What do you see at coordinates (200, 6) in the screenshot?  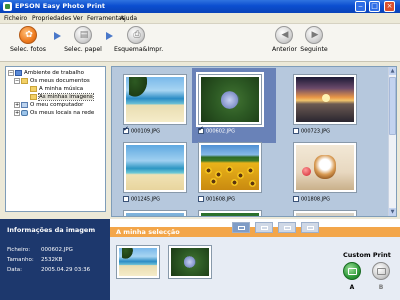 I see `title-bar: EPSON Easy Photo Print ‒ □ ×` at bounding box center [200, 6].